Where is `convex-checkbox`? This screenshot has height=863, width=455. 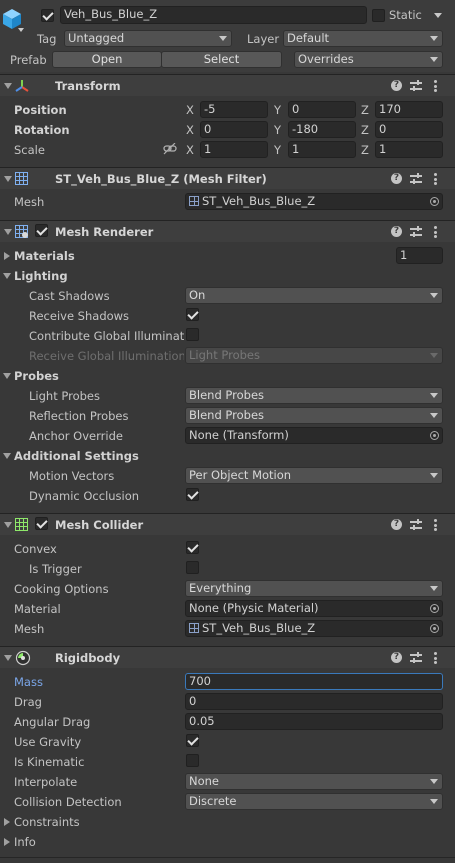 convex-checkbox is located at coordinates (192, 547).